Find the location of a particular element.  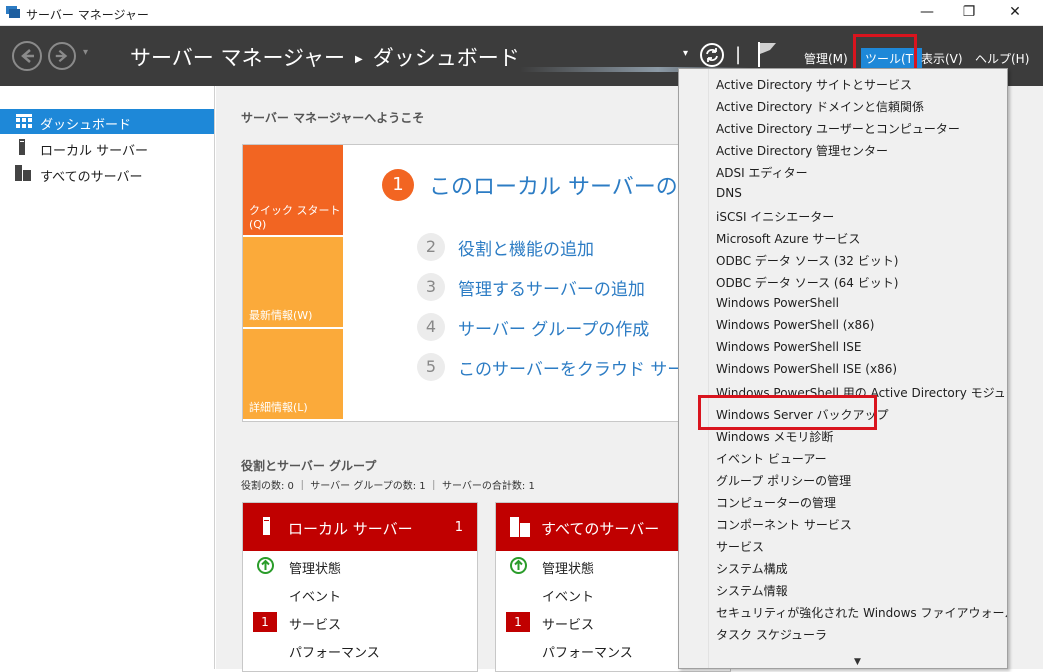

tools-menu-item: Active Directory サイトとサービス is located at coordinates (814, 84).